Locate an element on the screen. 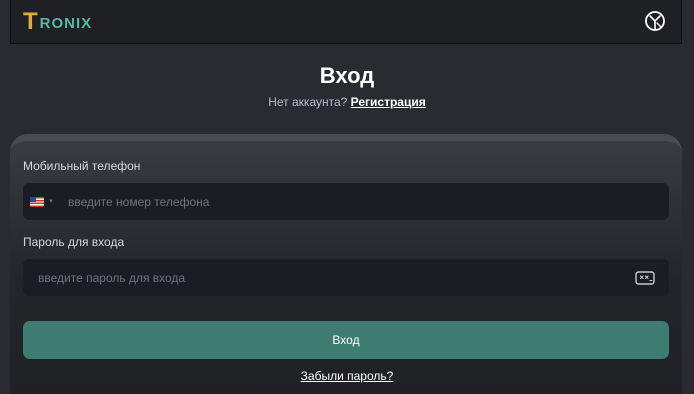  phone-input-wrapper: ▼ is located at coordinates (346, 201).